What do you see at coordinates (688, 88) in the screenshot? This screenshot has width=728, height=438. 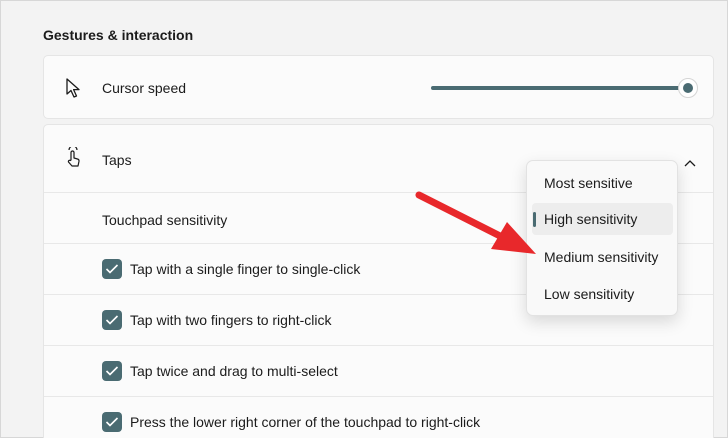 I see `cursor-speed-slider-thumb` at bounding box center [688, 88].